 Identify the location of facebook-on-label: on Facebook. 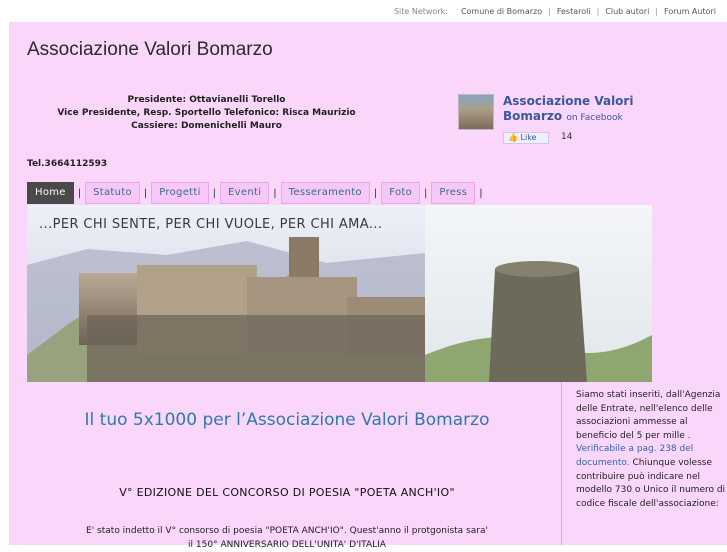
(594, 118).